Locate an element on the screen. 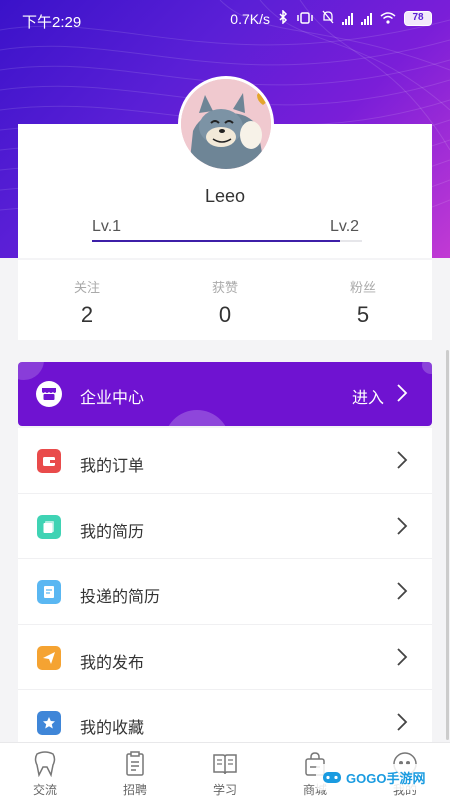 This screenshot has height=800, width=450. tooth-icon is located at coordinates (45, 764).